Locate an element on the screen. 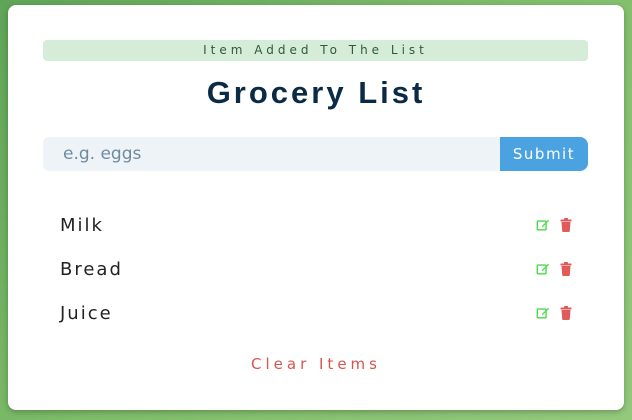 The image size is (632, 420). page-title: Grocery List is located at coordinates (316, 92).